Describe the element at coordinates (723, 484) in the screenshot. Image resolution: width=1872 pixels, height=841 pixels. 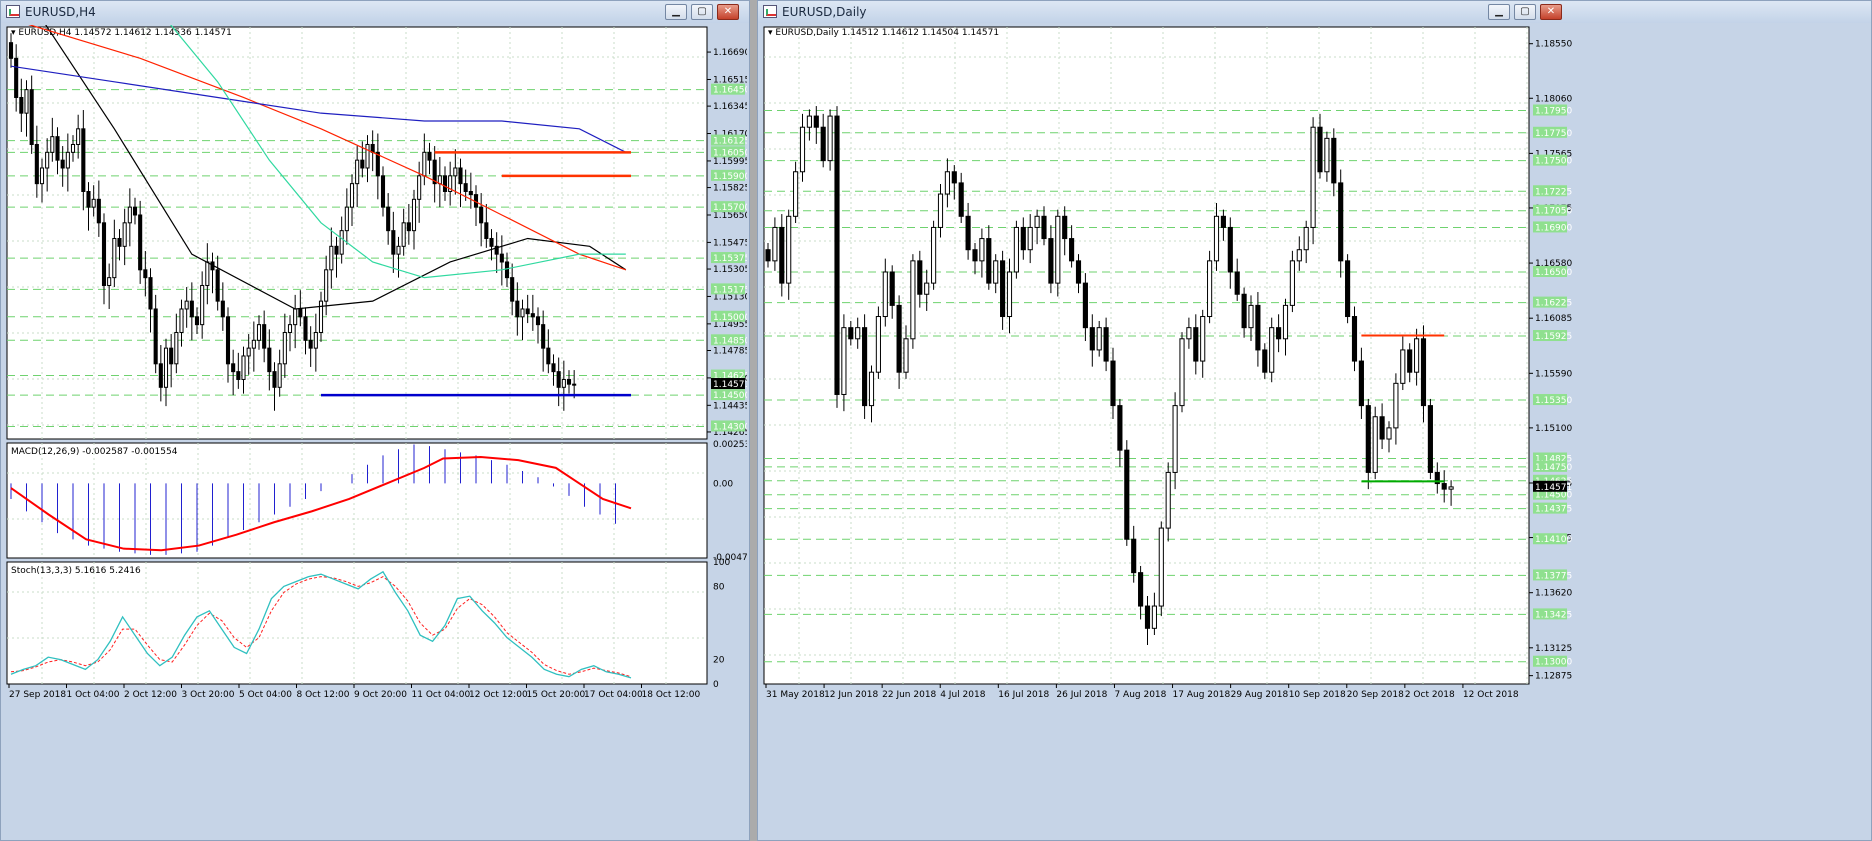
I see `macd-tick-label: 0.00` at that location.